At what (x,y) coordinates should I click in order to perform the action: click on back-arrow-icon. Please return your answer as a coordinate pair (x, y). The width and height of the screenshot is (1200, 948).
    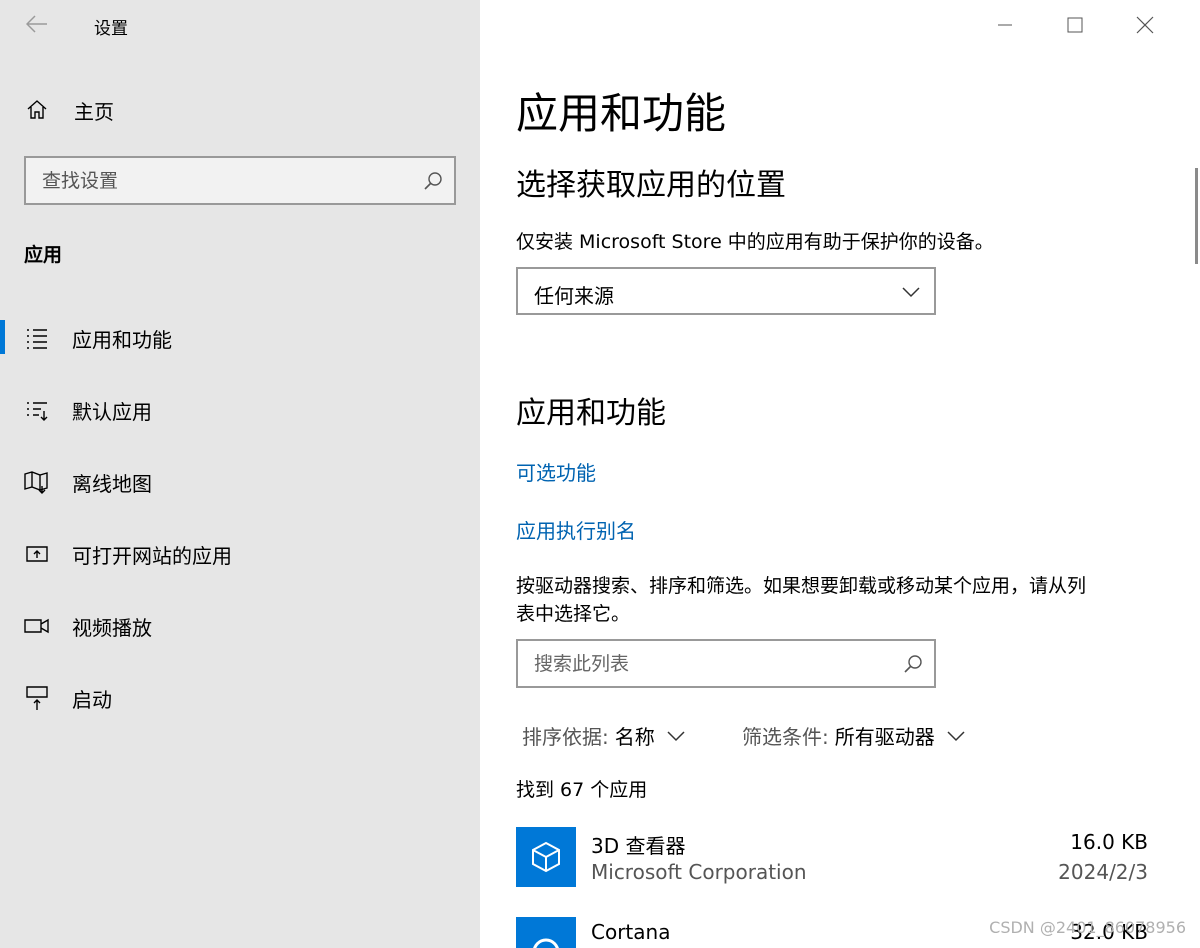
    Looking at the image, I should click on (36, 24).